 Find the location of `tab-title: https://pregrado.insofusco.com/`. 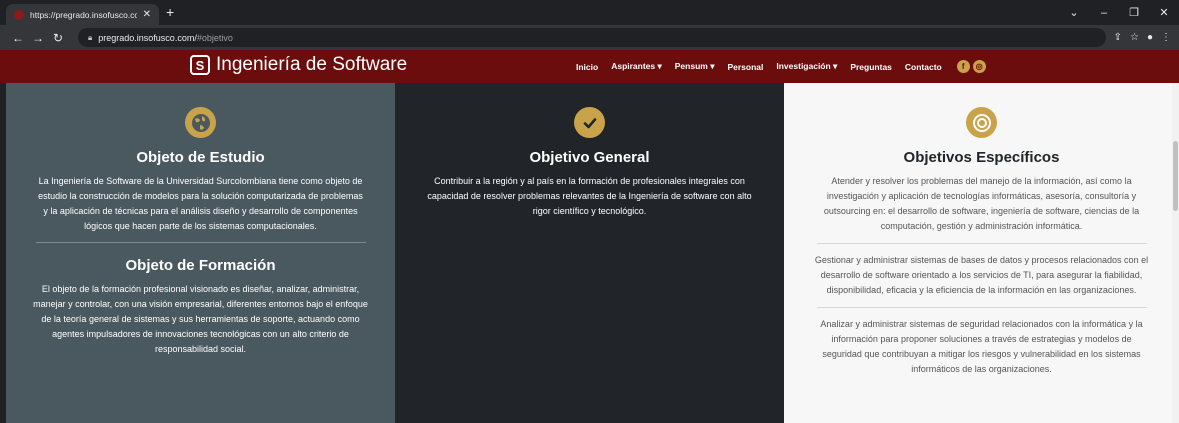

tab-title: https://pregrado.insofusco.com/ is located at coordinates (83, 14).